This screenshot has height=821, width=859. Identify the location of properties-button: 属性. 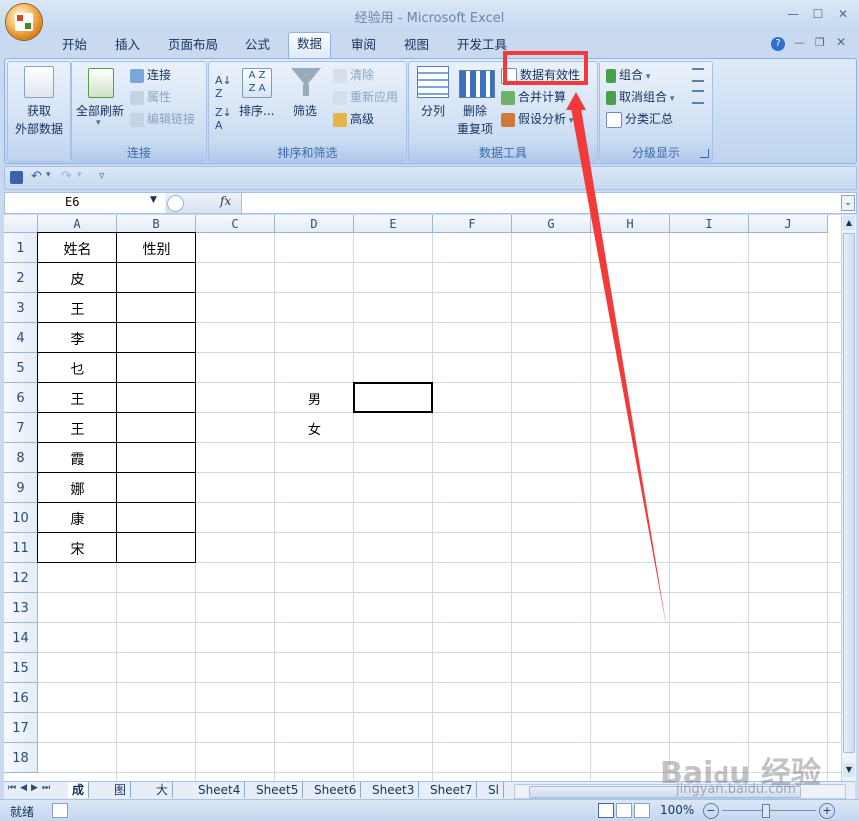
(159, 97).